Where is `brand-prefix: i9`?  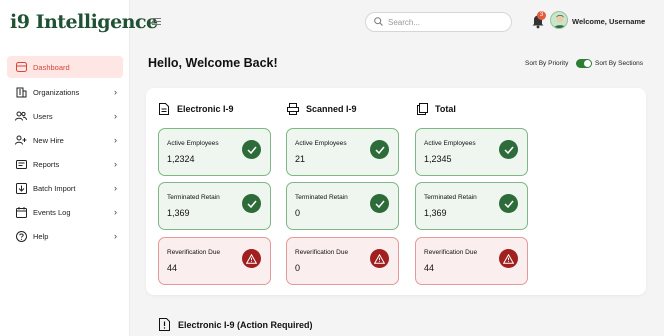 brand-prefix: i9 is located at coordinates (20, 22).